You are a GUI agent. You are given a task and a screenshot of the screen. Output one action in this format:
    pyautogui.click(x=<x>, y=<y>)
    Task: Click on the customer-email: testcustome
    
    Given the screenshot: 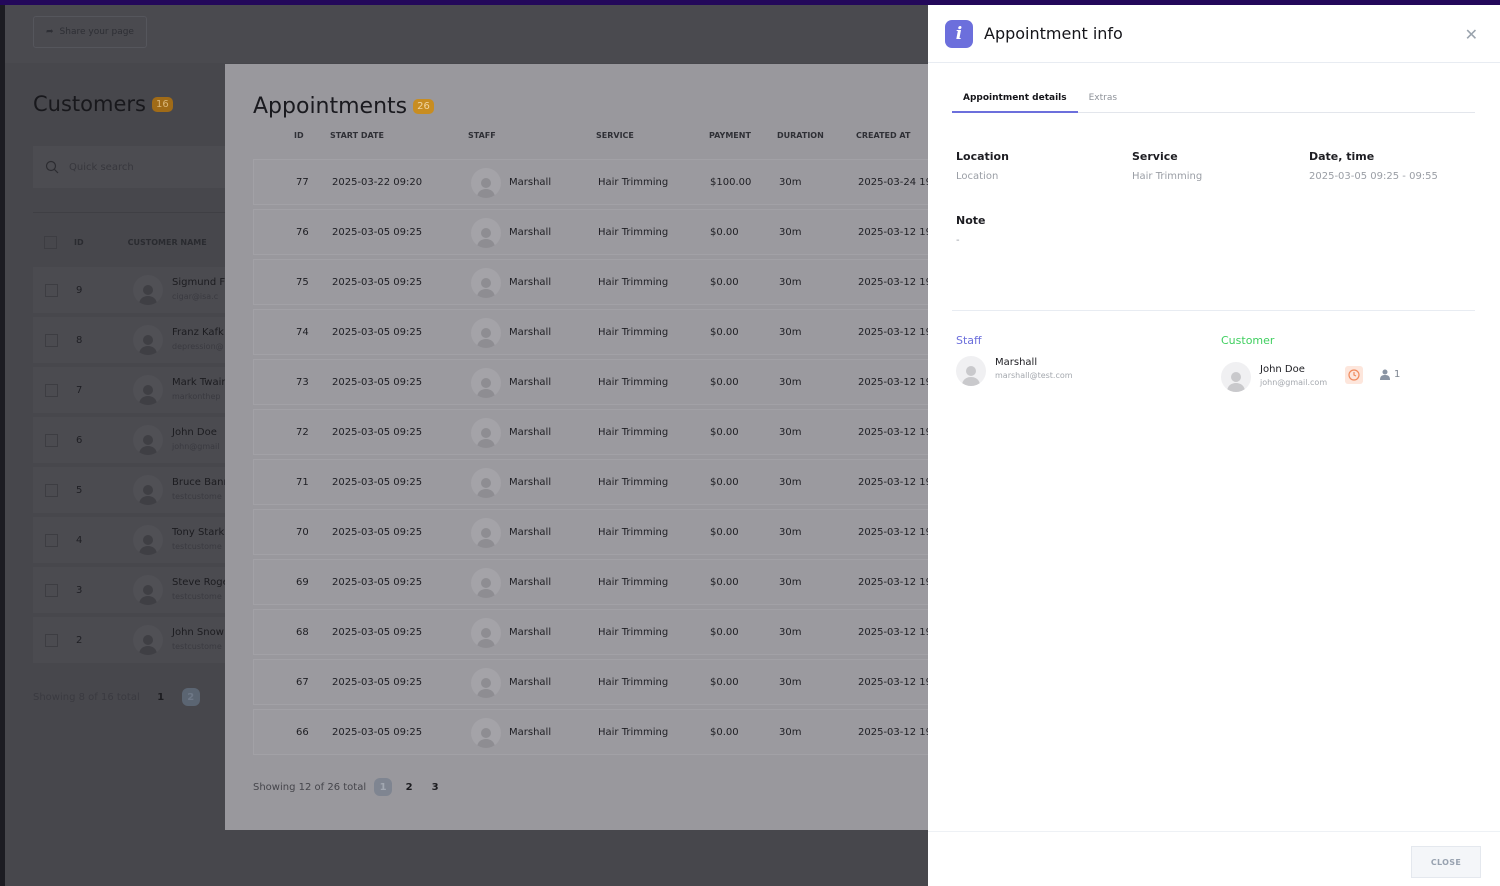 What is the action you would take?
    pyautogui.click(x=197, y=496)
    